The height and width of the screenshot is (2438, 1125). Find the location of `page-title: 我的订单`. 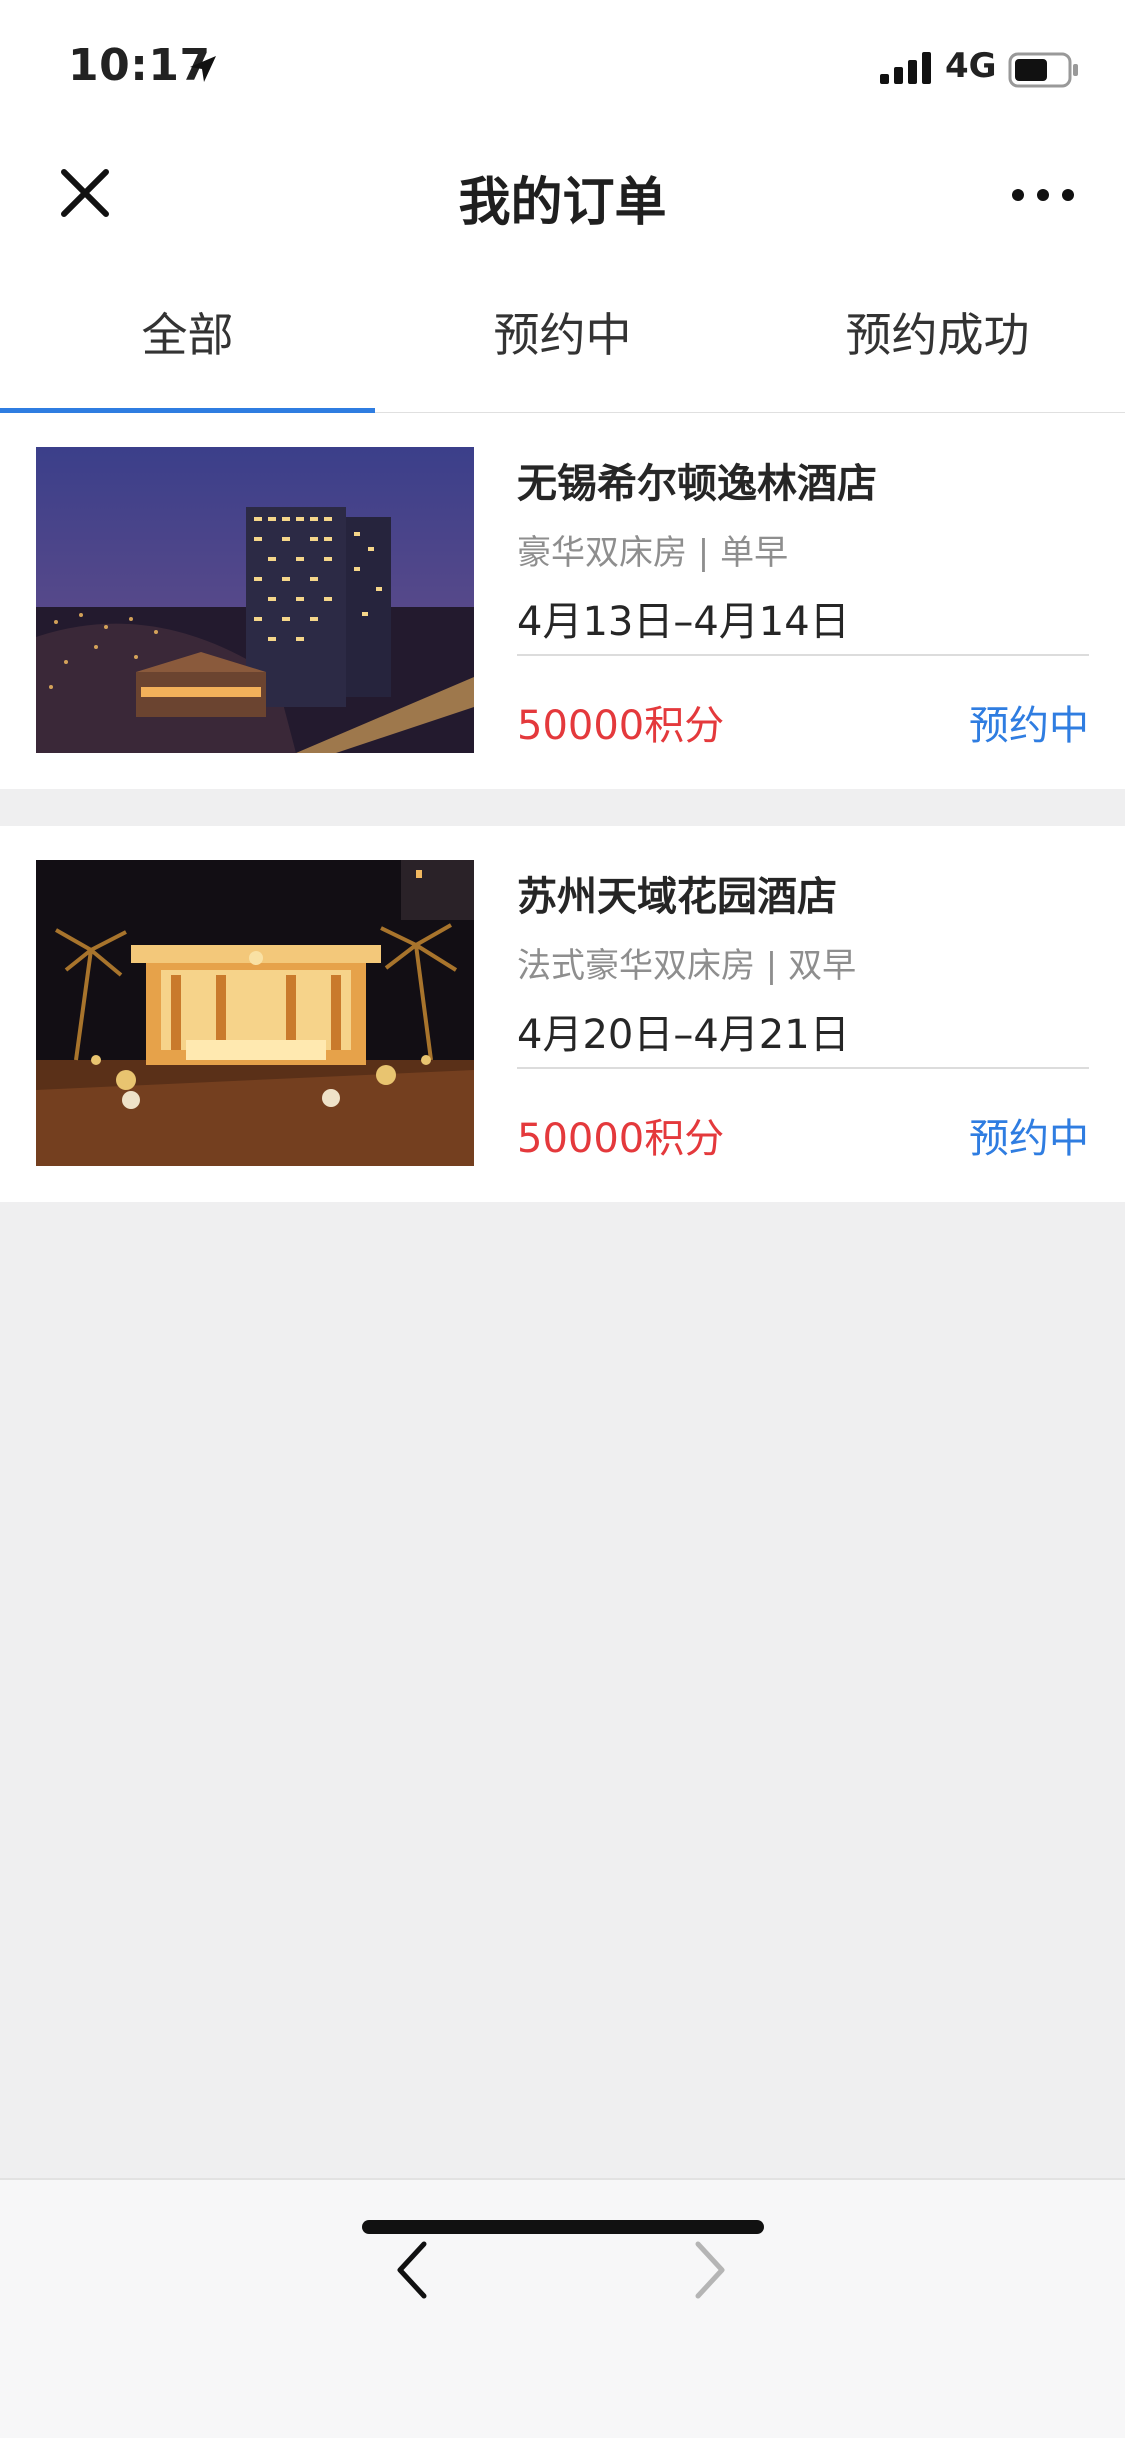

page-title: 我的订单 is located at coordinates (562, 203).